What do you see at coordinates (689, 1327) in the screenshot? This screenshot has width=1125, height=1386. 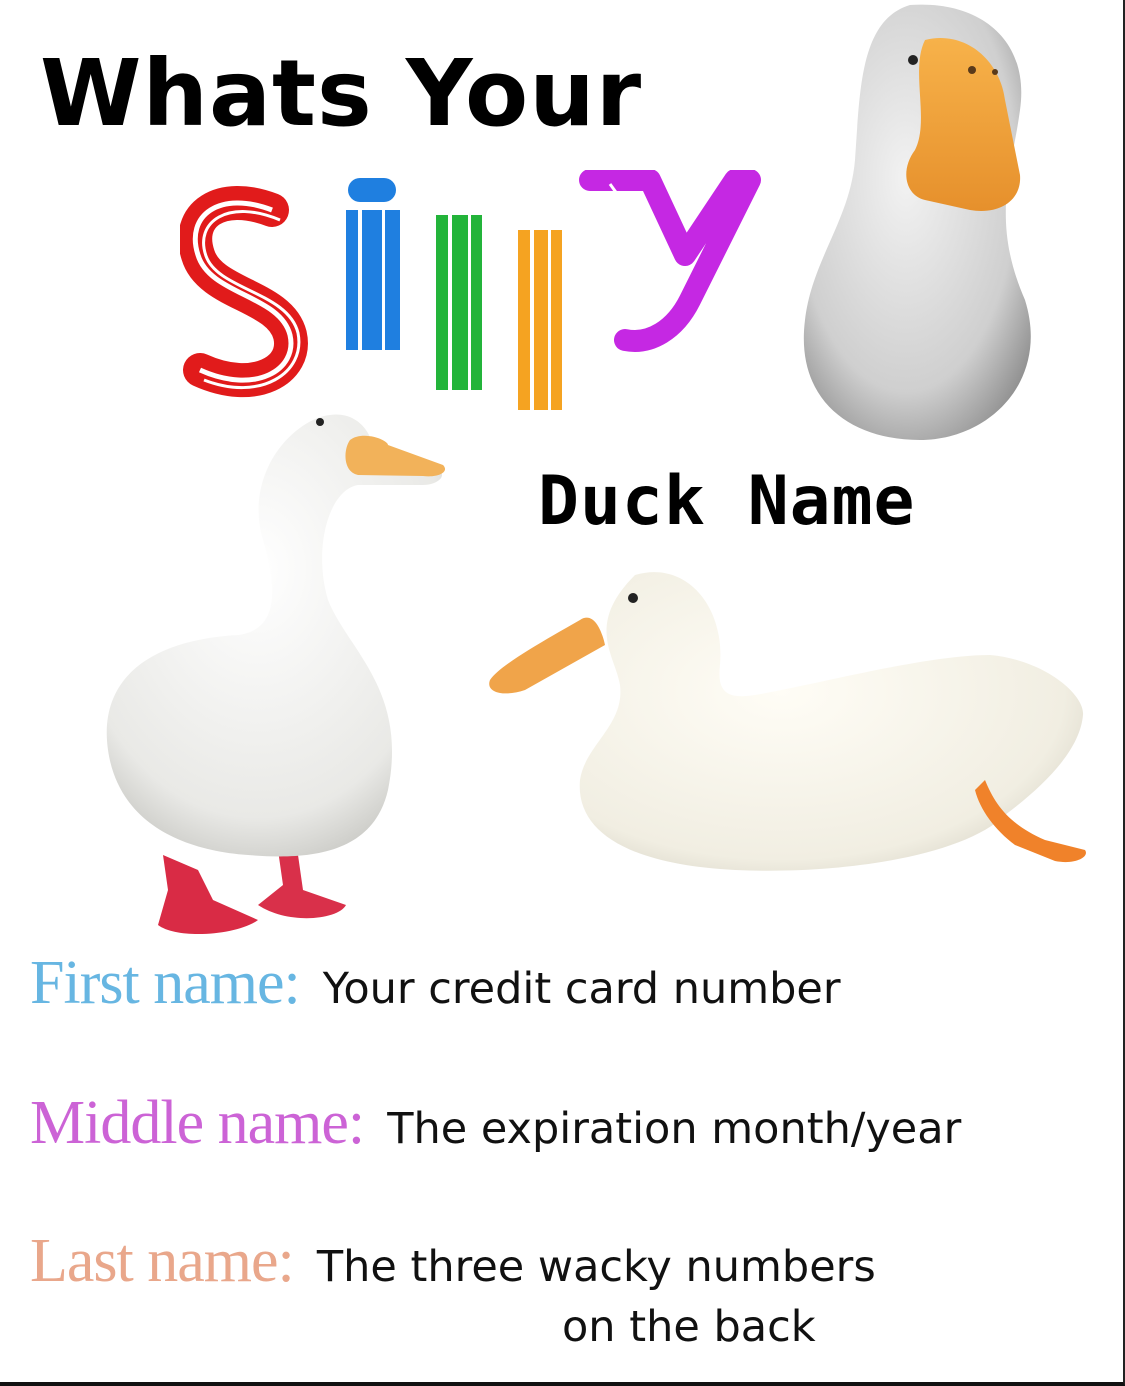 I see `last-name-text-continued: on the back` at bounding box center [689, 1327].